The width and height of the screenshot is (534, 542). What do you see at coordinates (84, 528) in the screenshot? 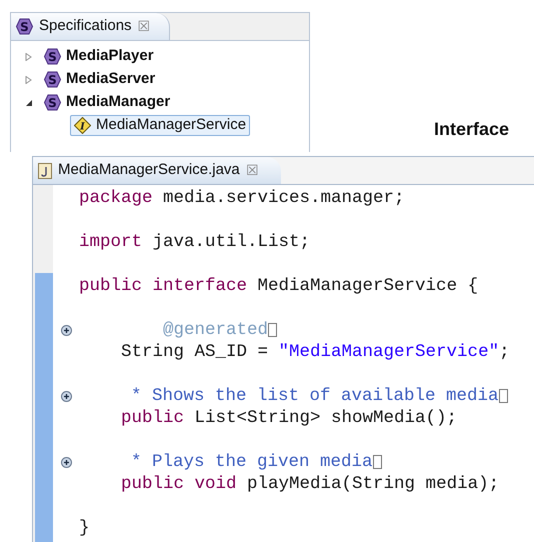
I see `code-line: }` at bounding box center [84, 528].